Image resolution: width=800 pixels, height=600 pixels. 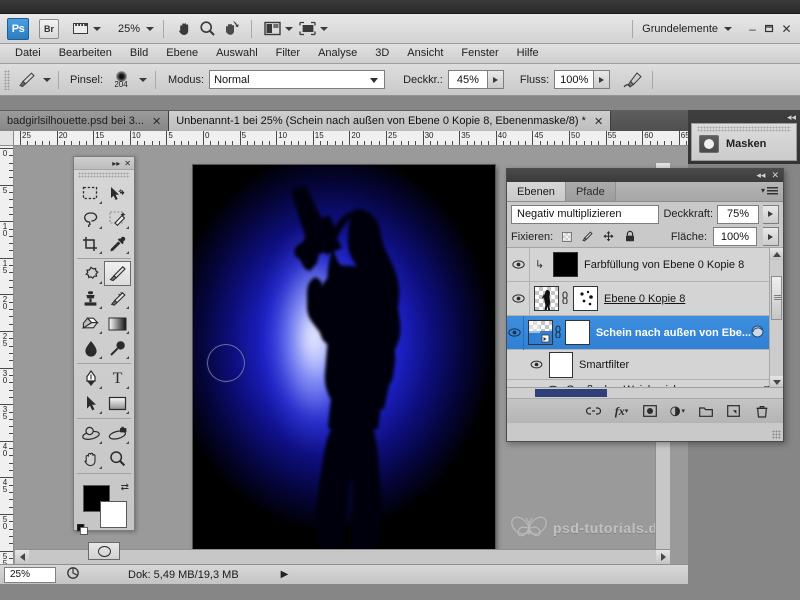 I want to click on menu-item-filter: Filter, so click(x=288, y=53).